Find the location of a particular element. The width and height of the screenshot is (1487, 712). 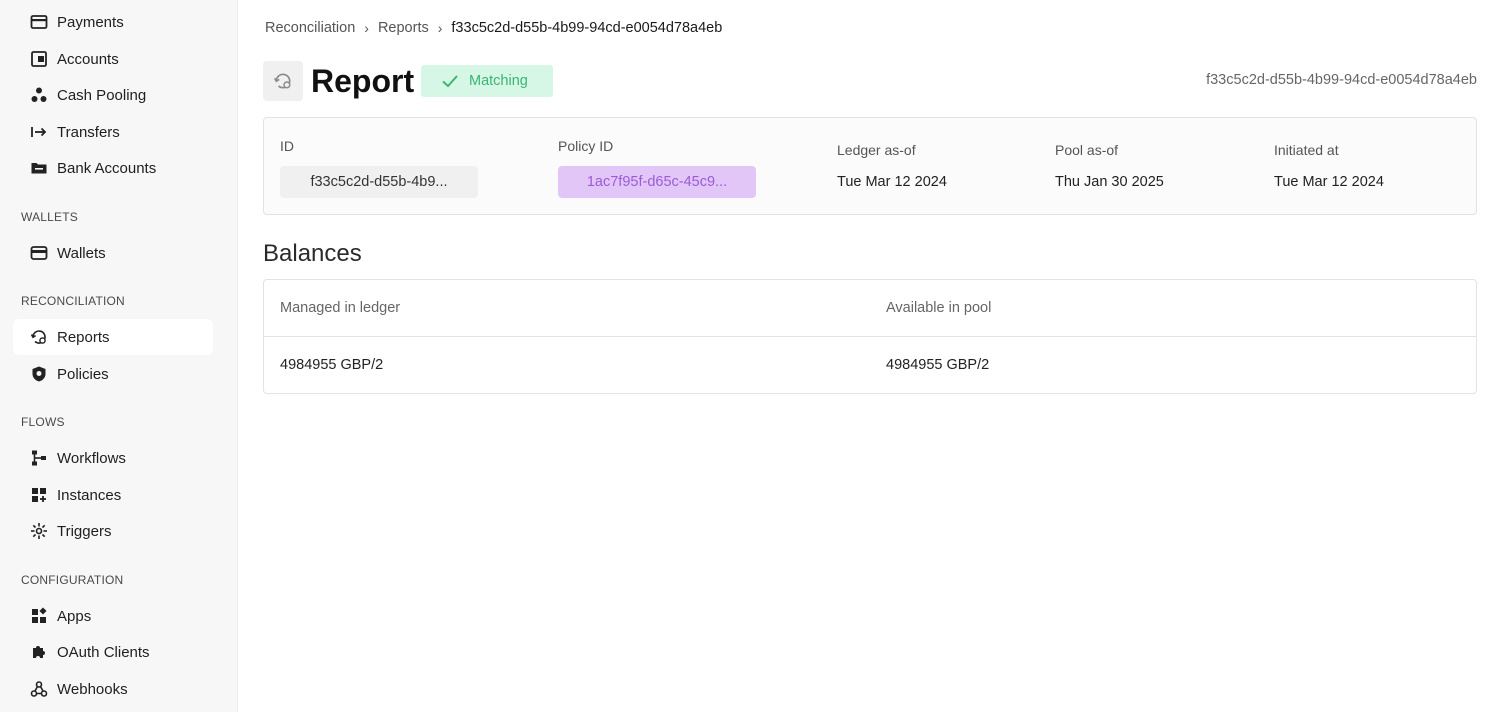

sidebar-item-reports: Reports is located at coordinates (113, 337).